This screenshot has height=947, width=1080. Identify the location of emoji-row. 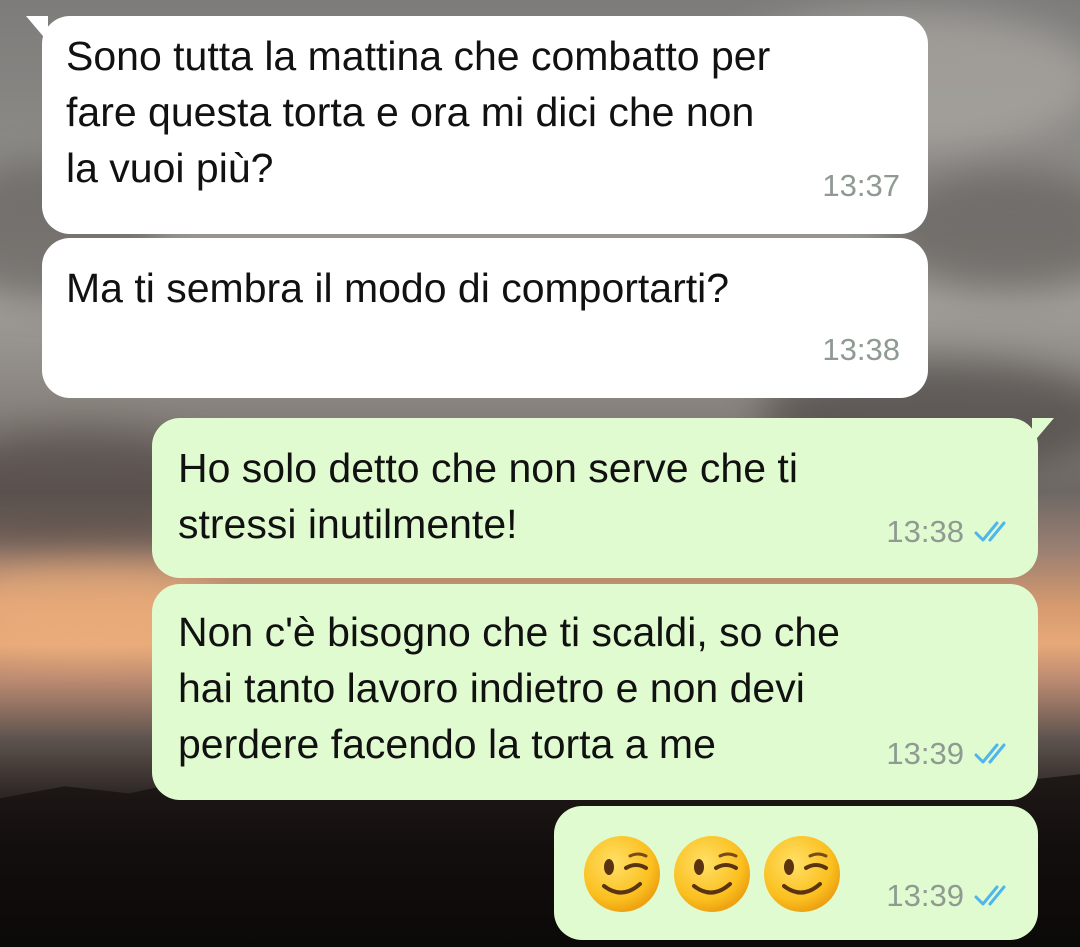
(712, 874).